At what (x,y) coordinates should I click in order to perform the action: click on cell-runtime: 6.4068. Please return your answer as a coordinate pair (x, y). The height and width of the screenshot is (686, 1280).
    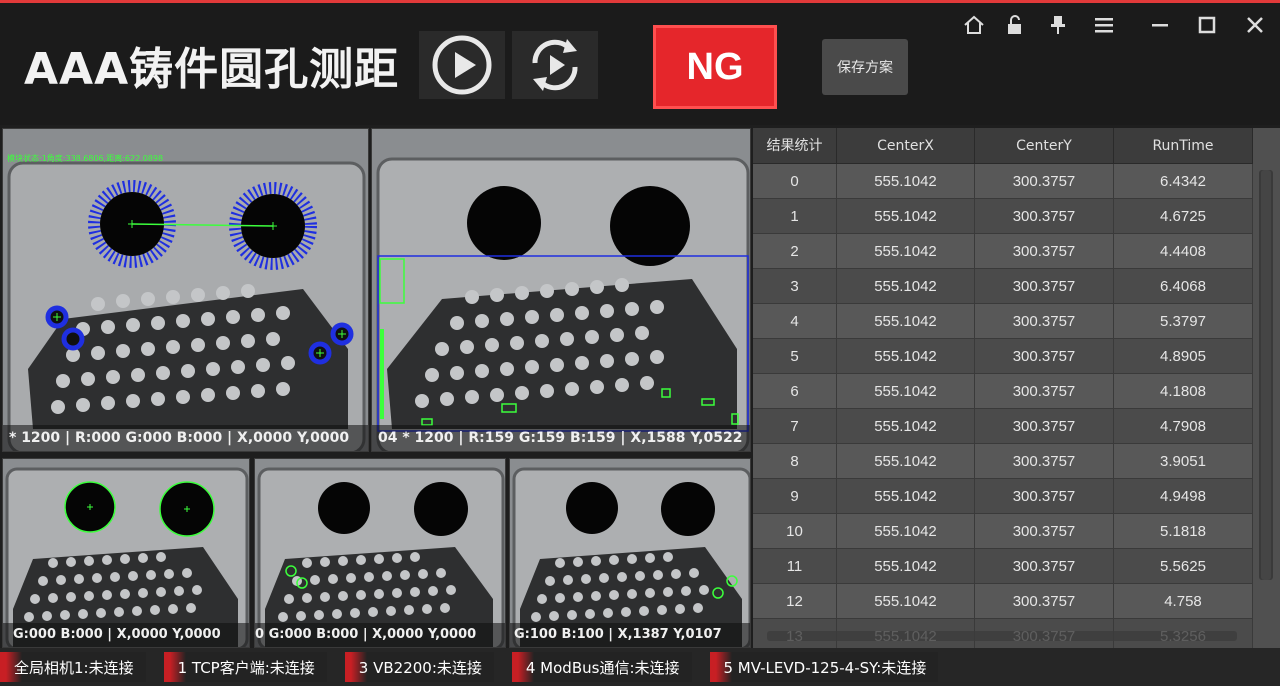
    Looking at the image, I should click on (1183, 286).